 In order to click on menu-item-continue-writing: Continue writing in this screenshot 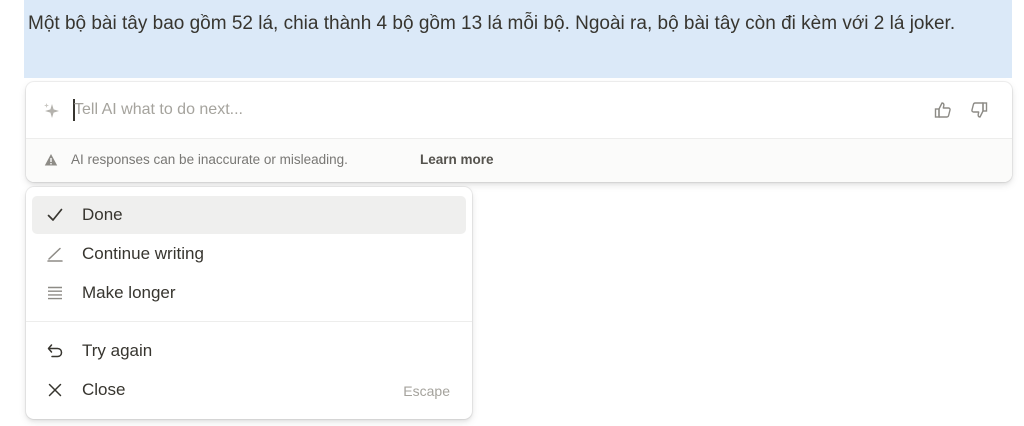, I will do `click(249, 254)`.